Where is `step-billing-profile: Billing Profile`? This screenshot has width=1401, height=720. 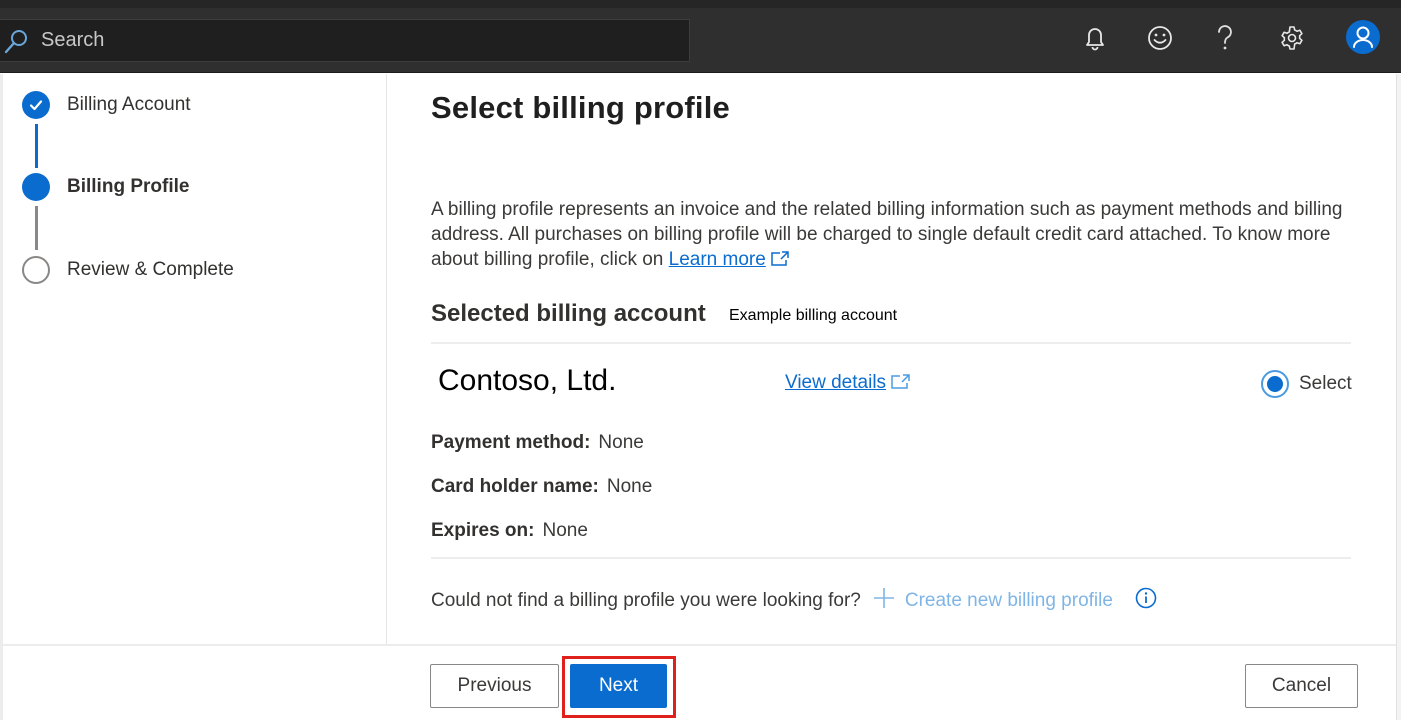 step-billing-profile: Billing Profile is located at coordinates (105, 187).